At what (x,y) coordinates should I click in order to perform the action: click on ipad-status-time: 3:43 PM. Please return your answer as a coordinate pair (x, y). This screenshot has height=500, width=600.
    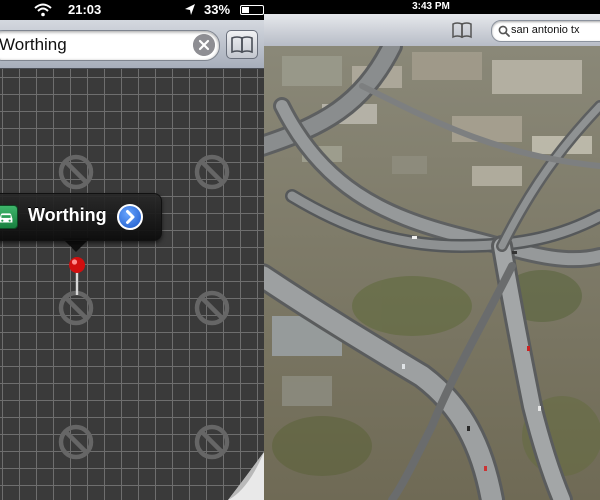
    Looking at the image, I should click on (431, 6).